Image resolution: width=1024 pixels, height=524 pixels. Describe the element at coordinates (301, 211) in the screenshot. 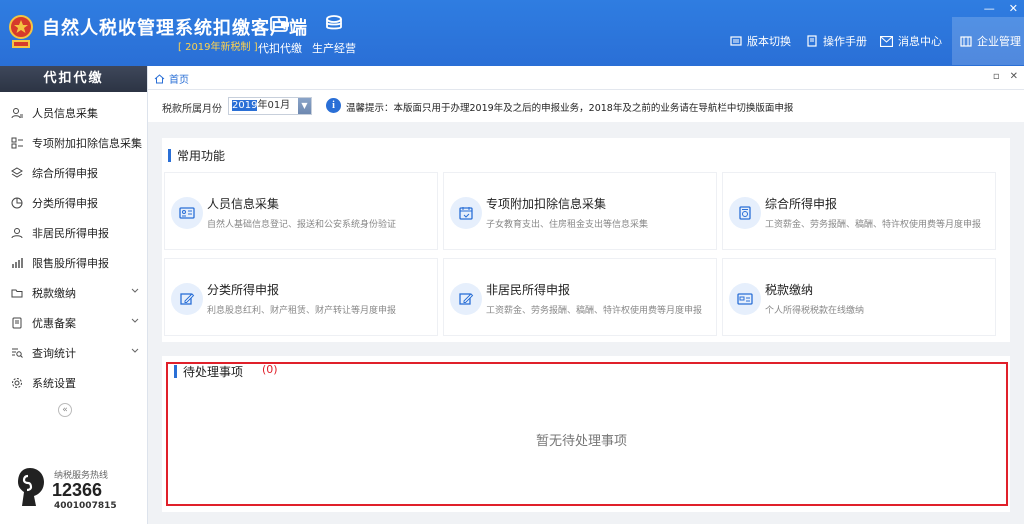

I see `card-personnel-info: 人员信息采集 自然人基础信息登记、报送和公安系统身份验证` at that location.